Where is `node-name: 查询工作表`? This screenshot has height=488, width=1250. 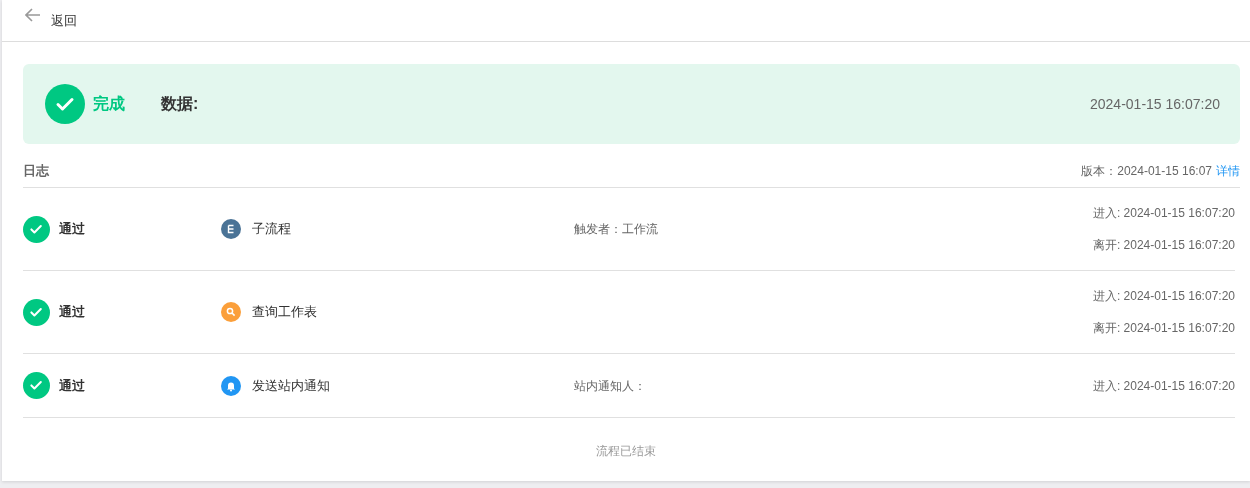 node-name: 查询工作表 is located at coordinates (284, 312).